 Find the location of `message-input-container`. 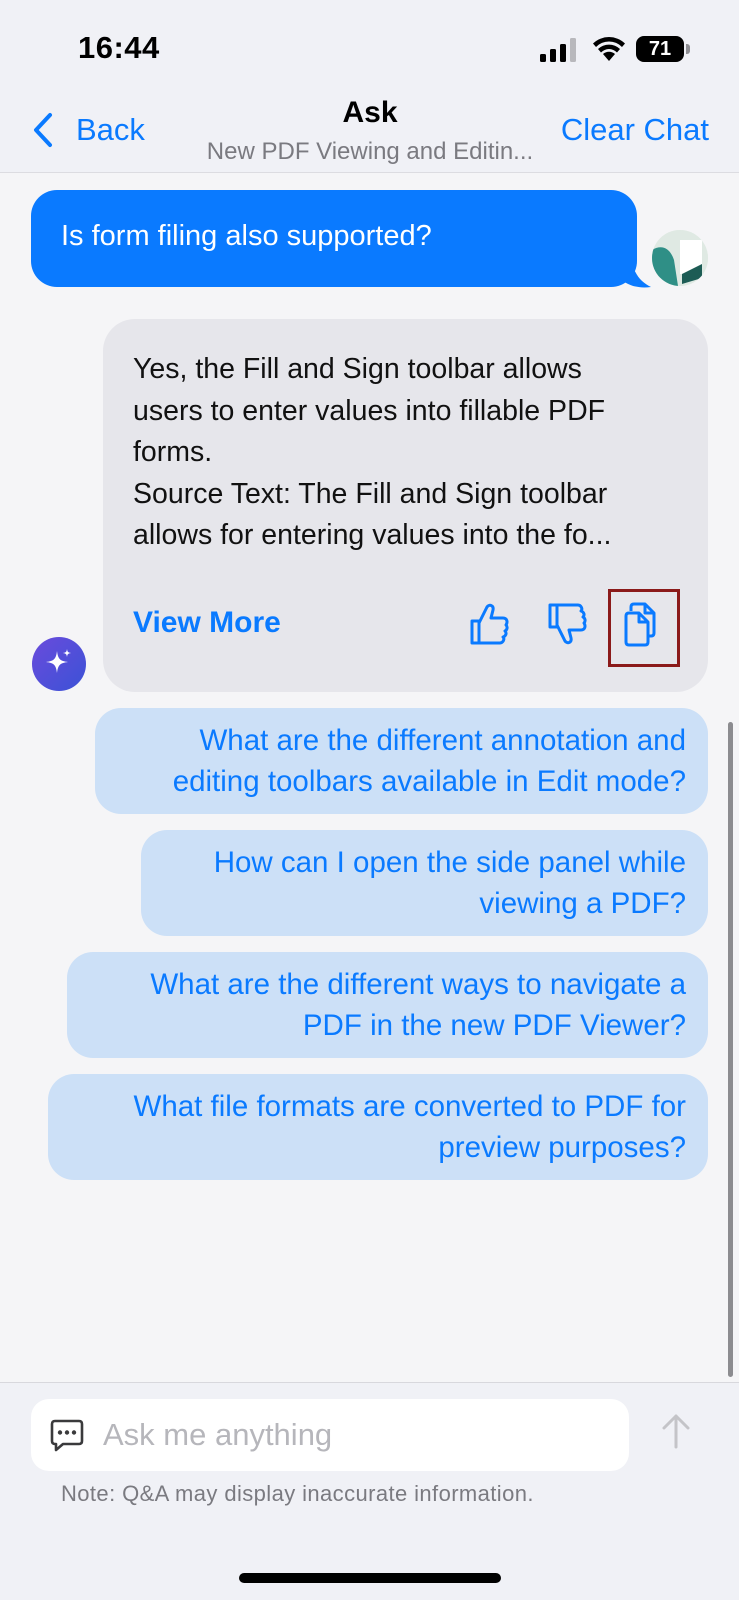

message-input-container is located at coordinates (330, 1435).